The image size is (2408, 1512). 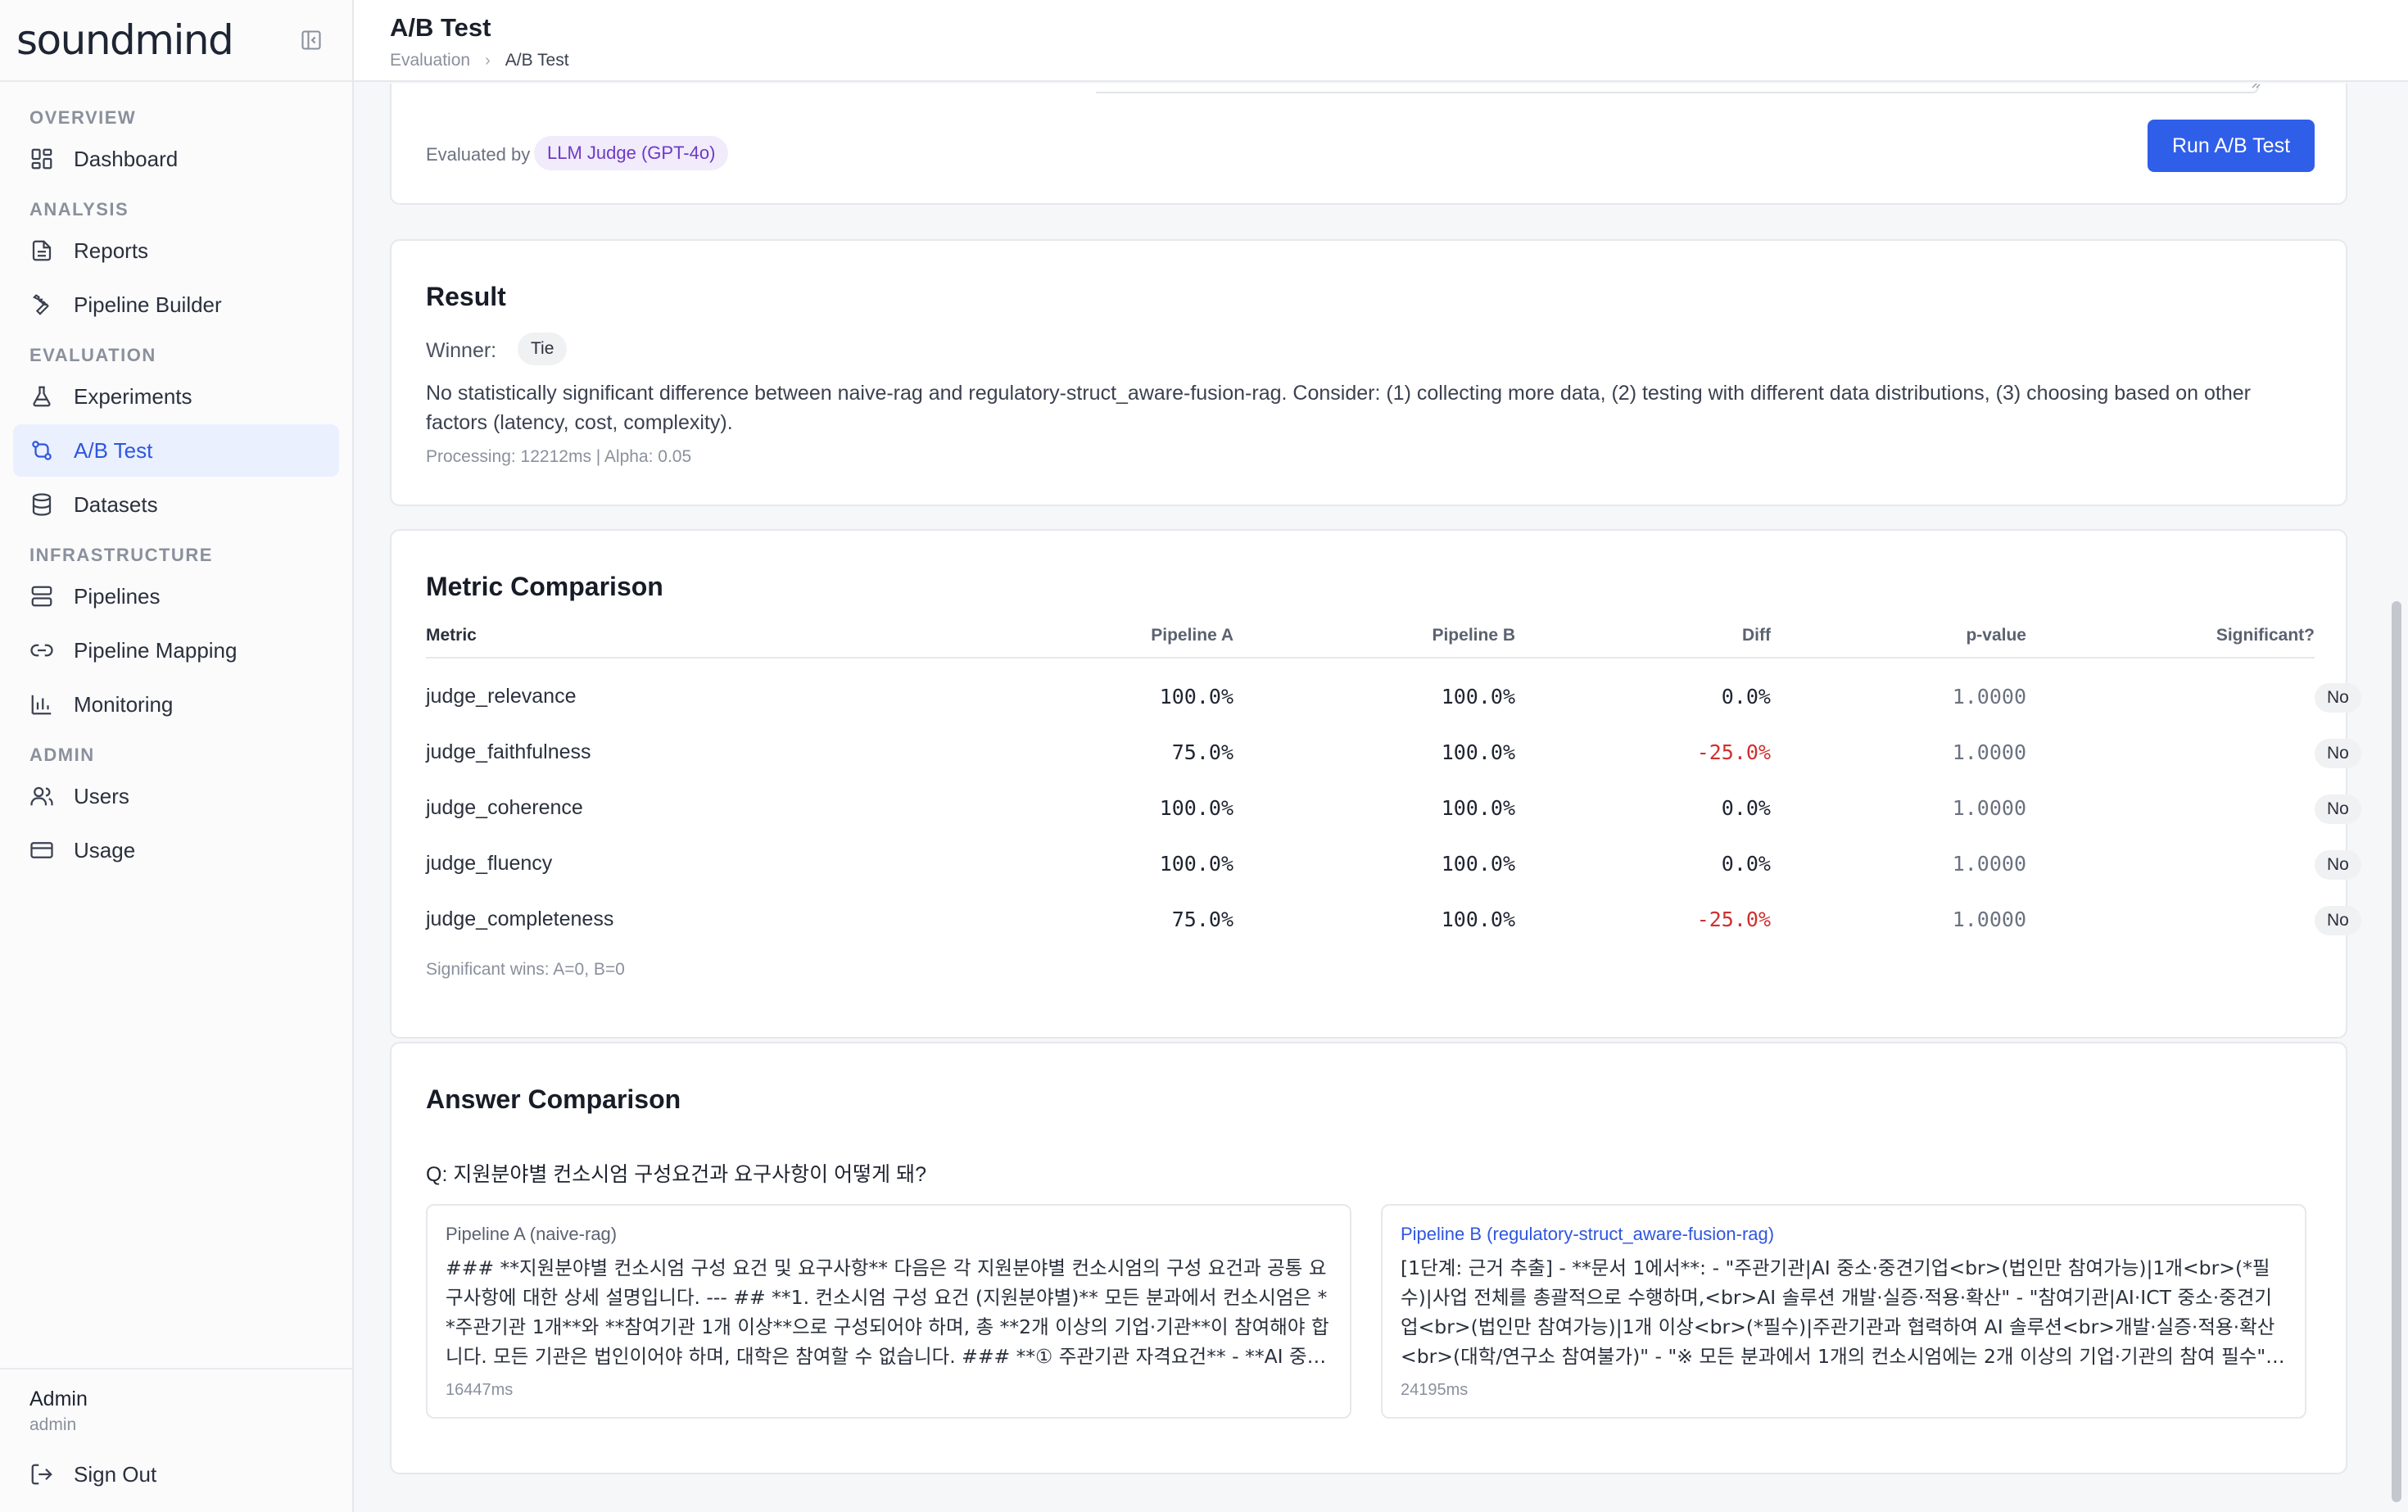 What do you see at coordinates (1202, 752) in the screenshot?
I see `pipeline-a-value: 75.0%` at bounding box center [1202, 752].